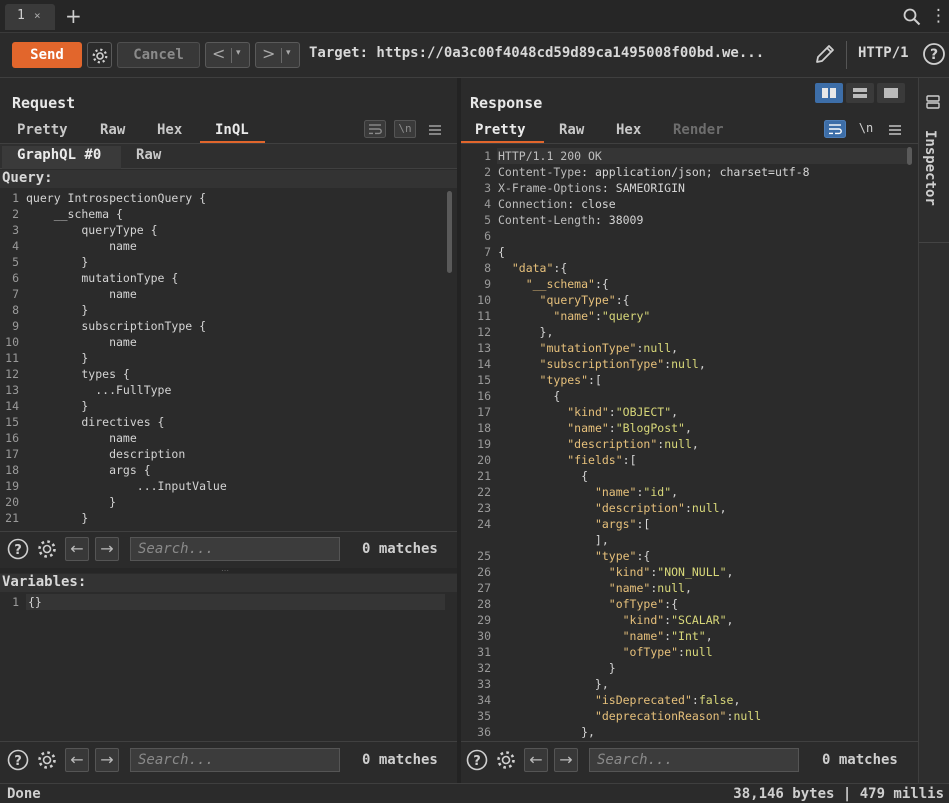 This screenshot has height=803, width=949. I want to click on layout-side-by-side-button, so click(829, 93).